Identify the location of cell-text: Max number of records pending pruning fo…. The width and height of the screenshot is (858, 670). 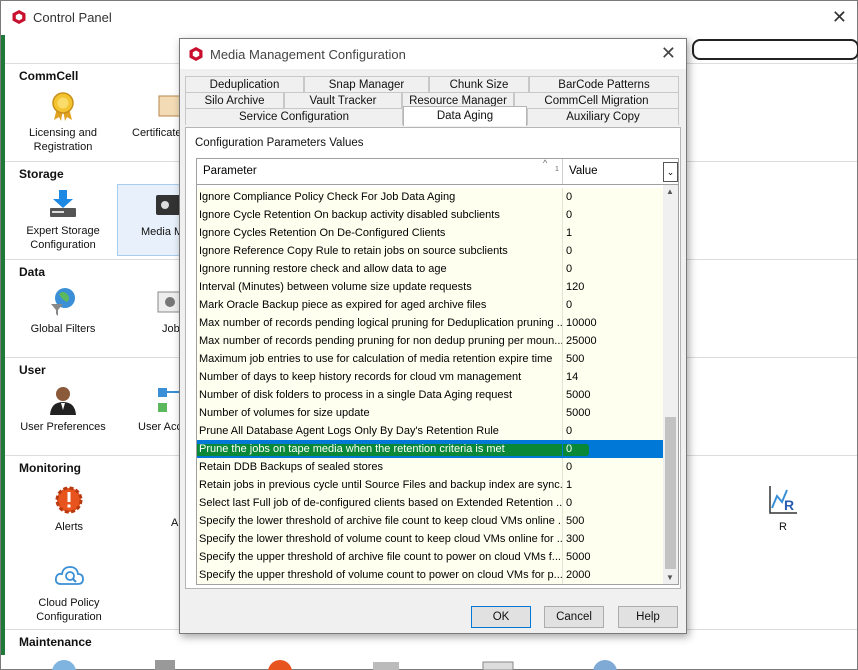
(381, 341).